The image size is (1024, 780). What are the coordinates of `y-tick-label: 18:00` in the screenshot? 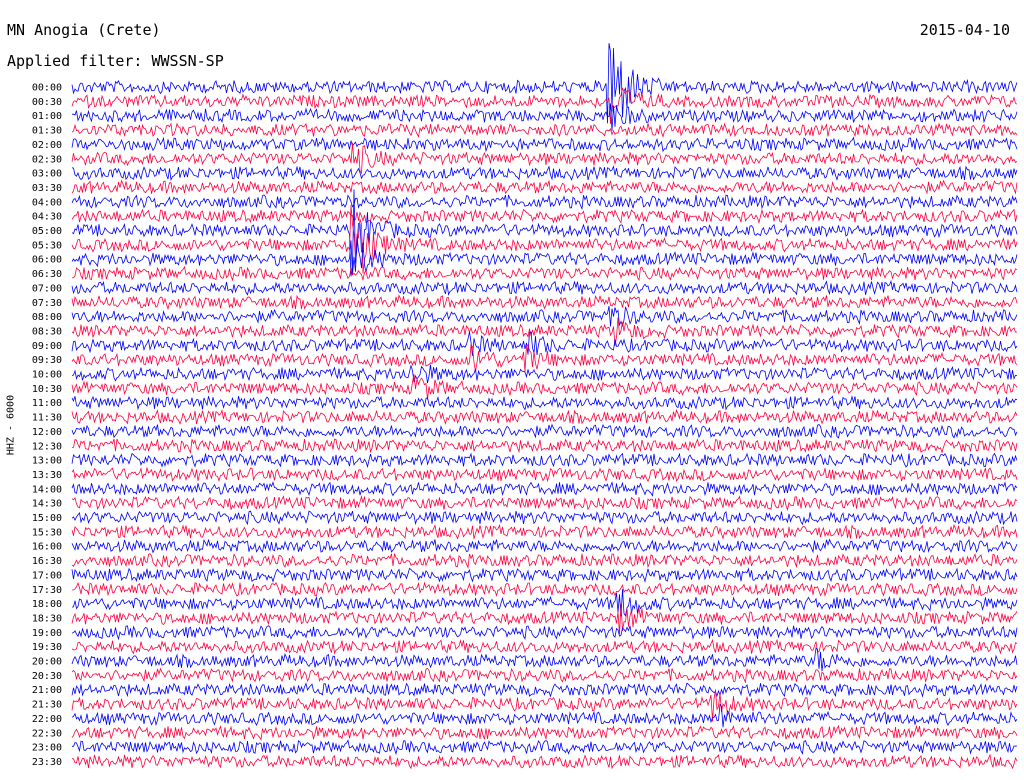 It's located at (47, 604).